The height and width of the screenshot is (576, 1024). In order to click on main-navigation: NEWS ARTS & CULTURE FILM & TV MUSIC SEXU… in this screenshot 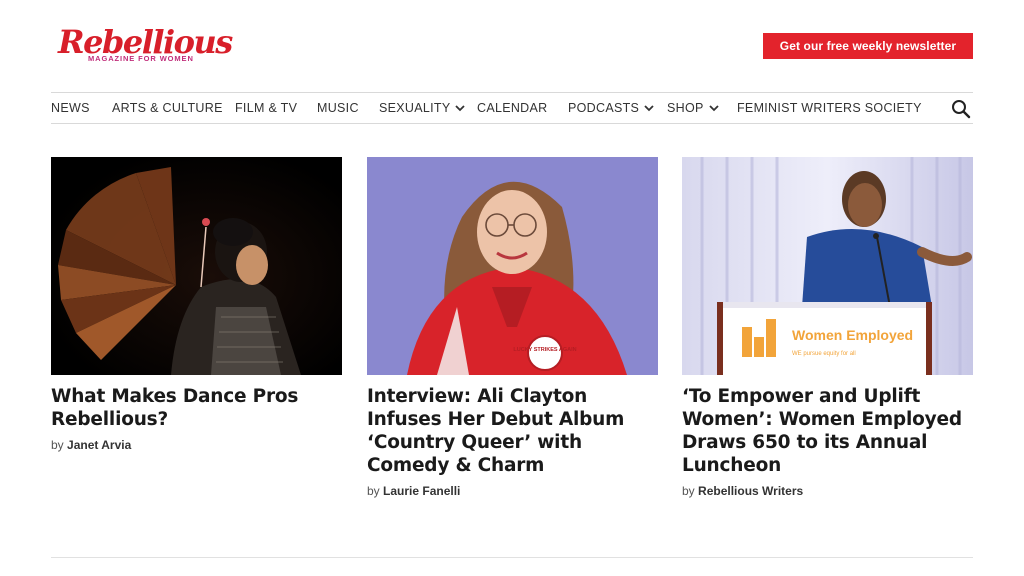, I will do `click(512, 108)`.